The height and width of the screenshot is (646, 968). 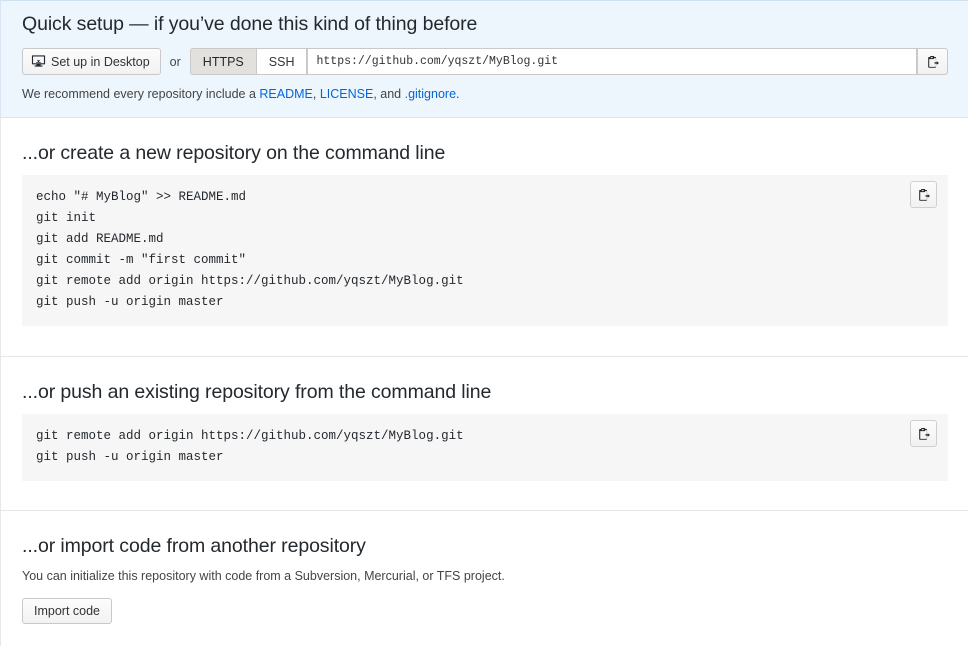 What do you see at coordinates (141, 94) in the screenshot?
I see `note-prefix: We recommend every repository include a` at bounding box center [141, 94].